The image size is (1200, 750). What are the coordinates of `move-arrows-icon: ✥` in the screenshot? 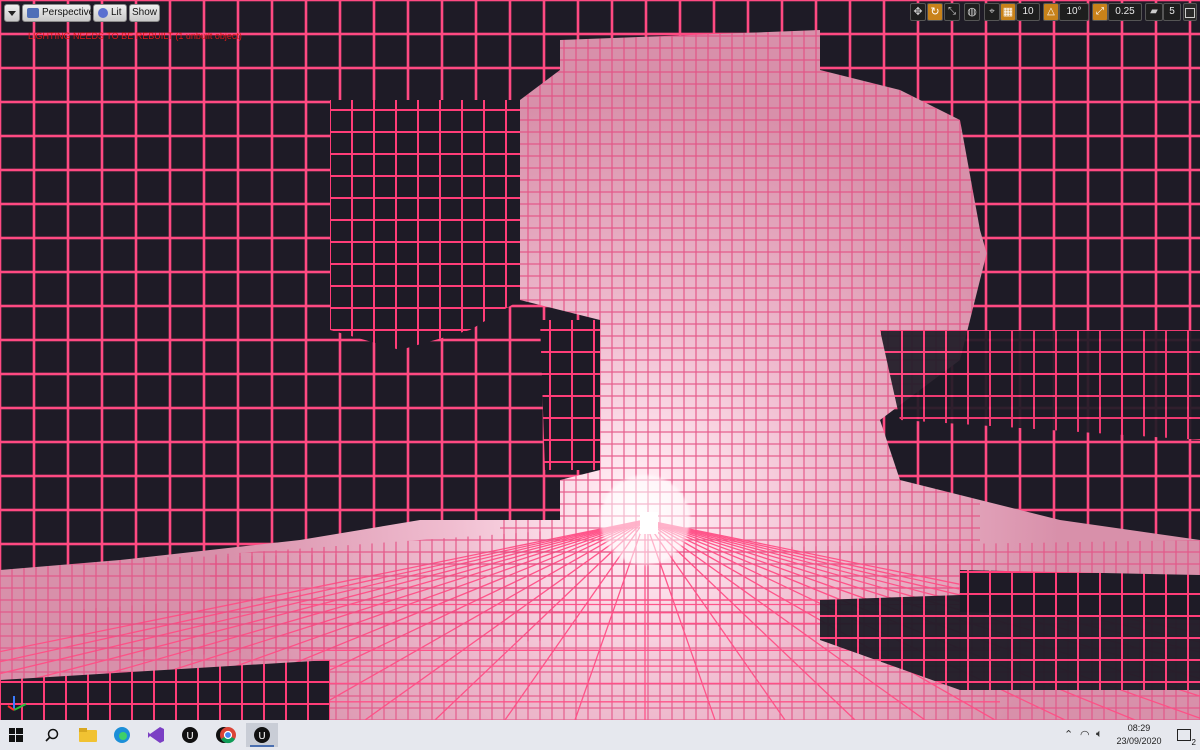 It's located at (918, 12).